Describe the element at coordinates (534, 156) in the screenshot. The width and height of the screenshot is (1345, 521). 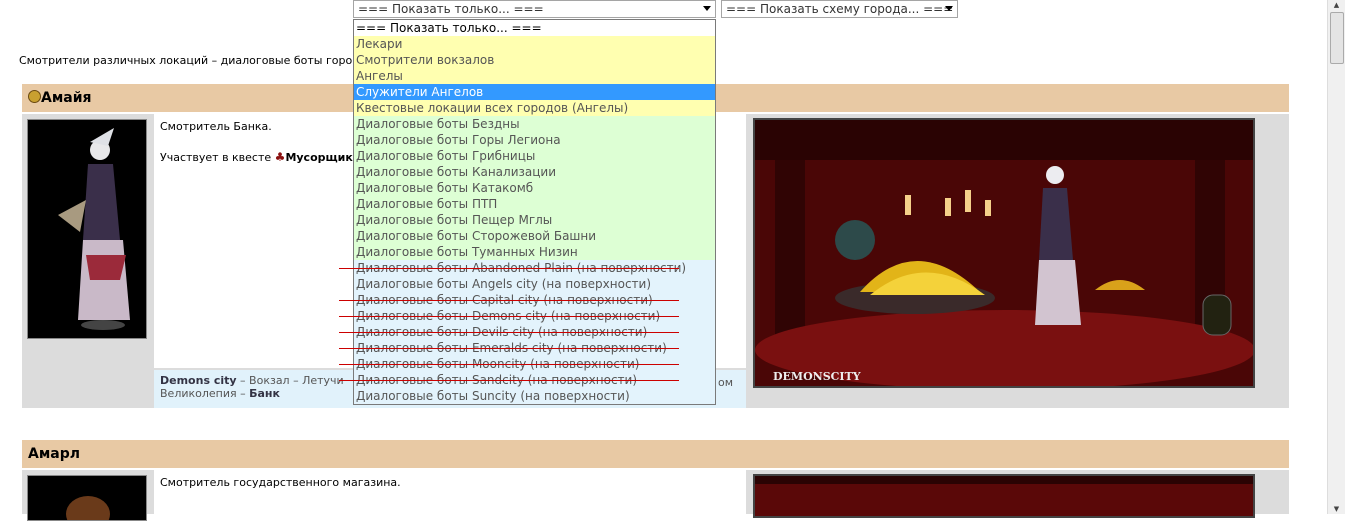
I see `filter-option: Диалоговые боты Грибницы` at that location.